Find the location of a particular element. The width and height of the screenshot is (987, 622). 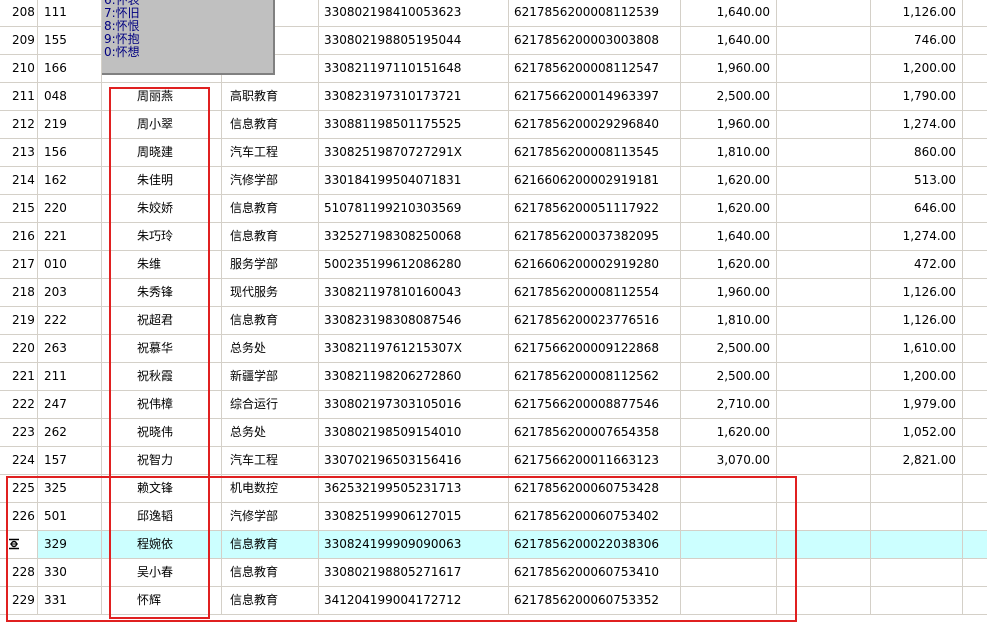

amount-cell: 2,710.00 is located at coordinates (729, 404).